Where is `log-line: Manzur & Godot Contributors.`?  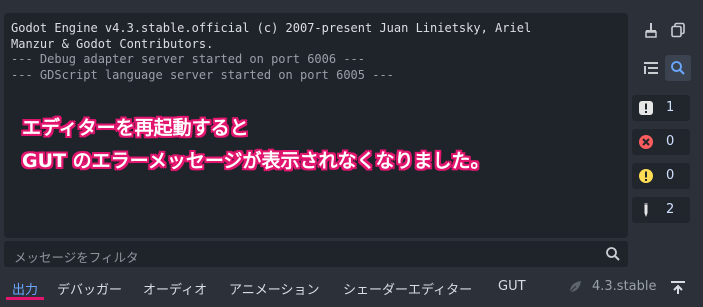 log-line: Manzur & Godot Contributors. is located at coordinates (112, 43).